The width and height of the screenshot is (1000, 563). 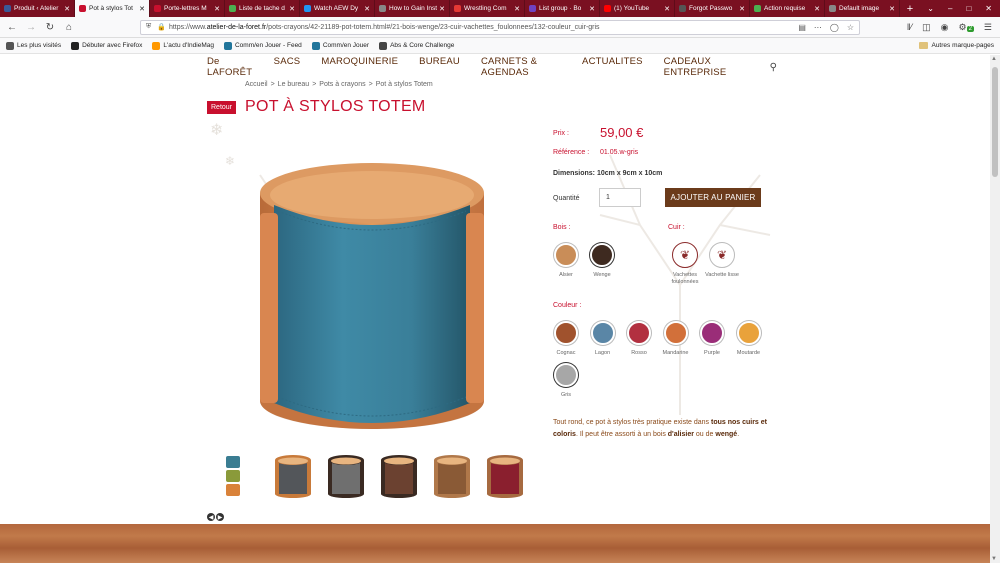 I want to click on main-nav-item: MAROQUINERIE, so click(x=359, y=67).